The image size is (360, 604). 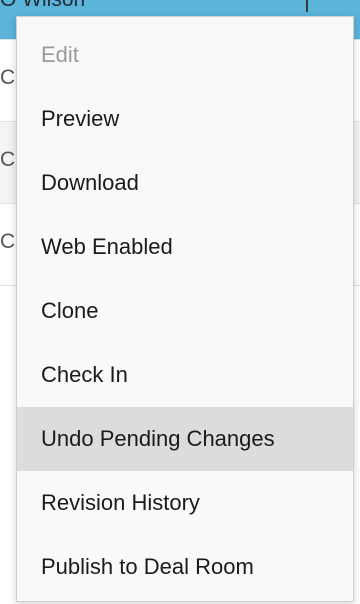 I want to click on menu-item-undo-pending-changes: Undo Pending Changes, so click(x=185, y=439).